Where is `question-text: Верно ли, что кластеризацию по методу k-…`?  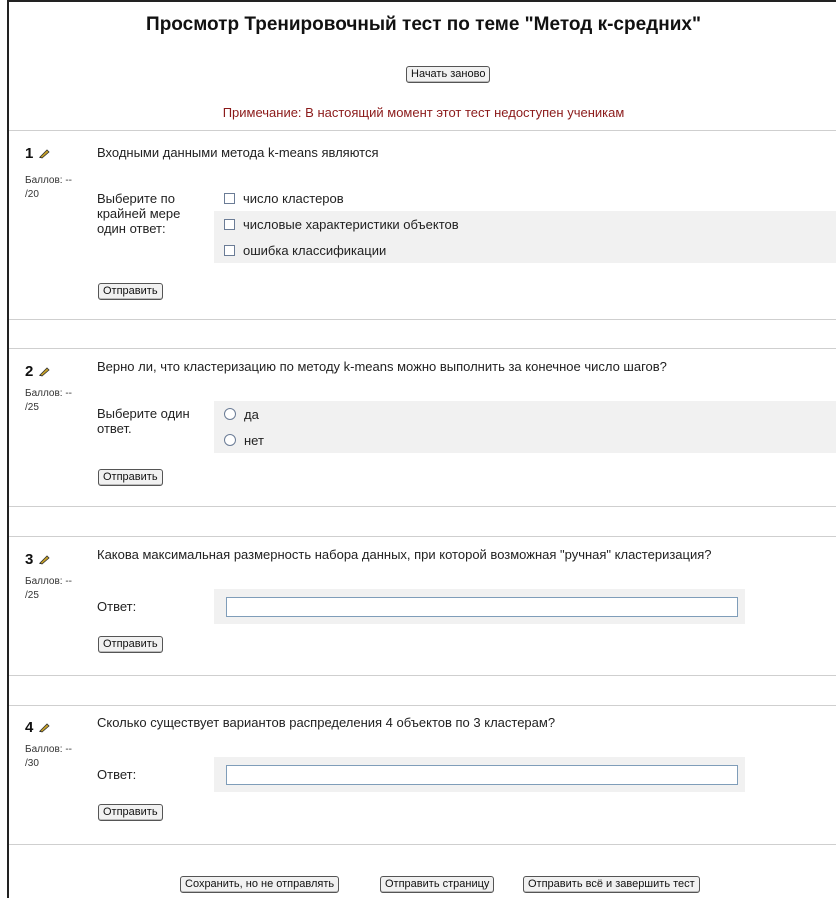
question-text: Верно ли, что кластеризацию по методу k-… is located at coordinates (382, 366).